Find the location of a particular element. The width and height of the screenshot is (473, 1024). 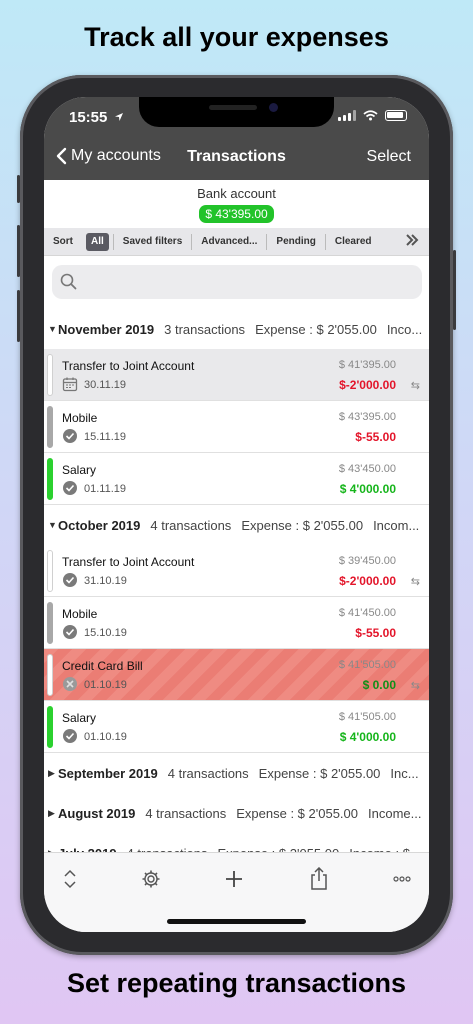

plus-icon is located at coordinates (234, 879).